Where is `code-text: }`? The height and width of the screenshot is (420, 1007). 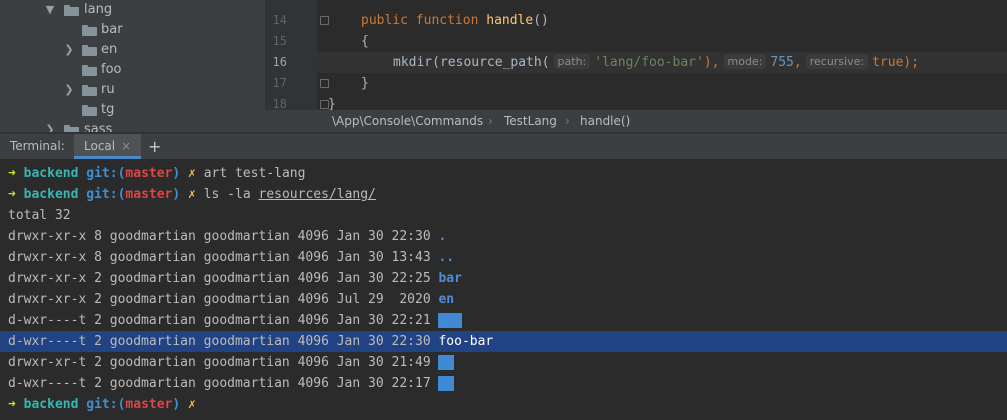
code-text: } is located at coordinates (365, 83).